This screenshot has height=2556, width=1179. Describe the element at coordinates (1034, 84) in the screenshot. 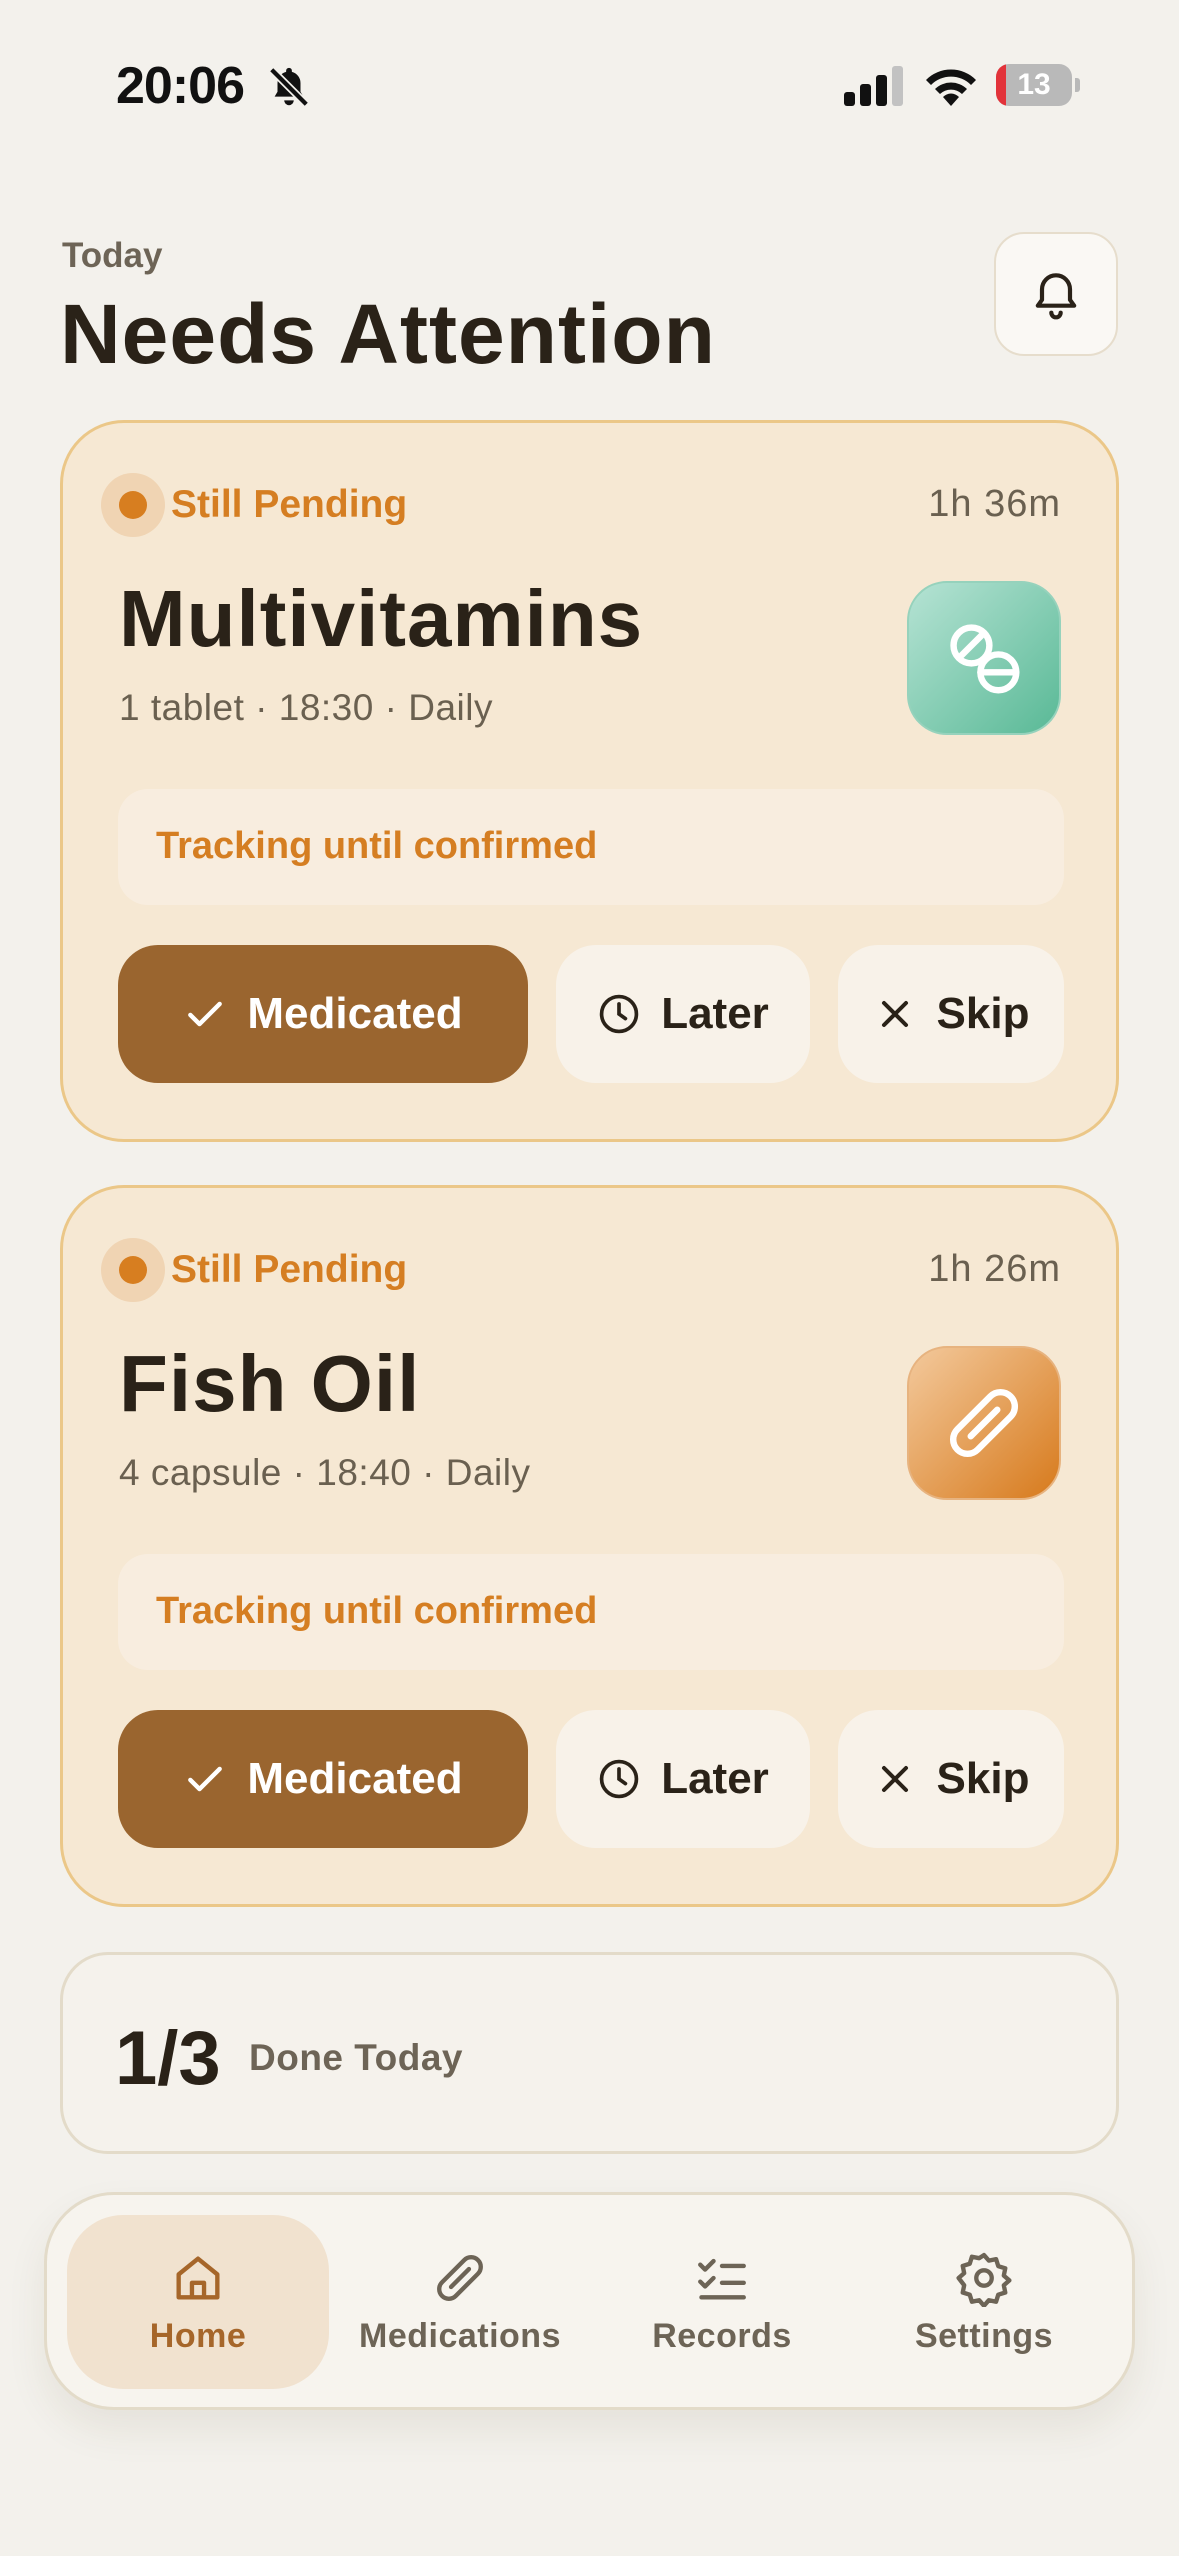

I see `battery-percent: 13` at that location.